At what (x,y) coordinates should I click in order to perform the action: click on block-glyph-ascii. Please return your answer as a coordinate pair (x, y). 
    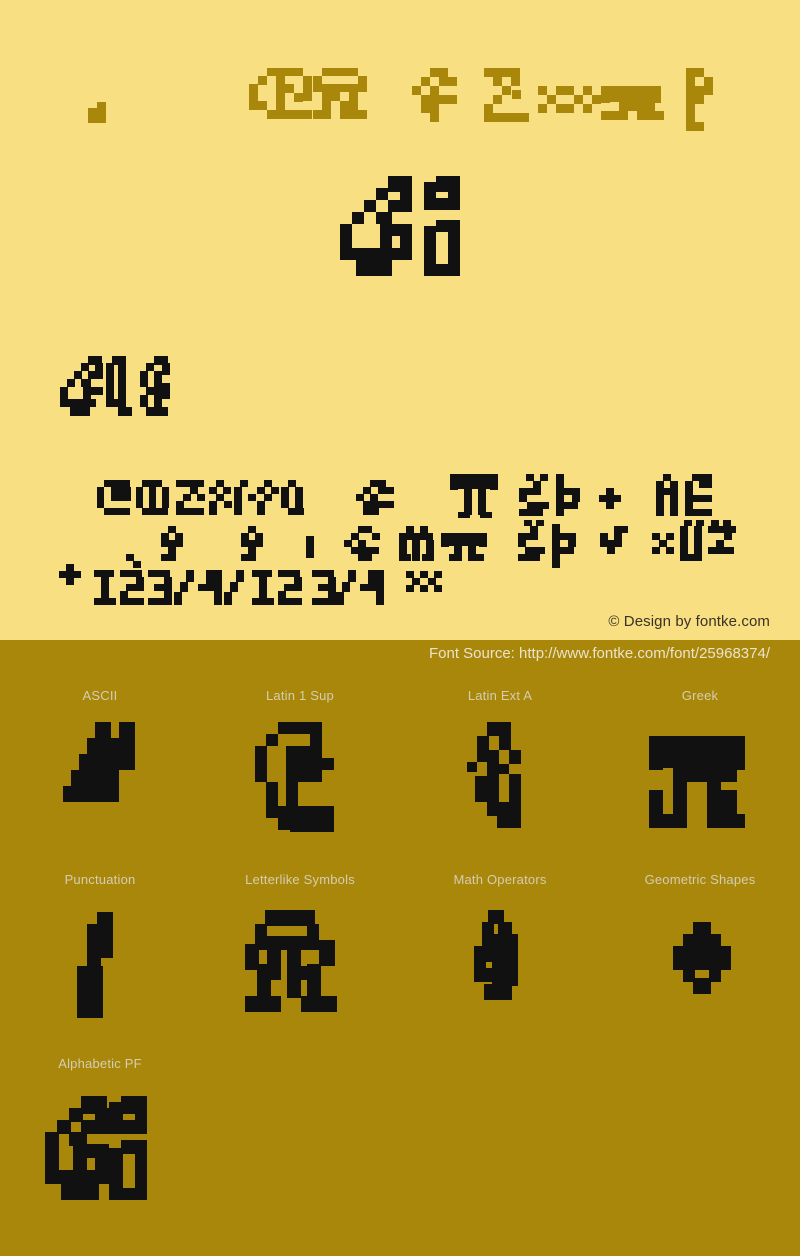
    Looking at the image, I should click on (100, 779).